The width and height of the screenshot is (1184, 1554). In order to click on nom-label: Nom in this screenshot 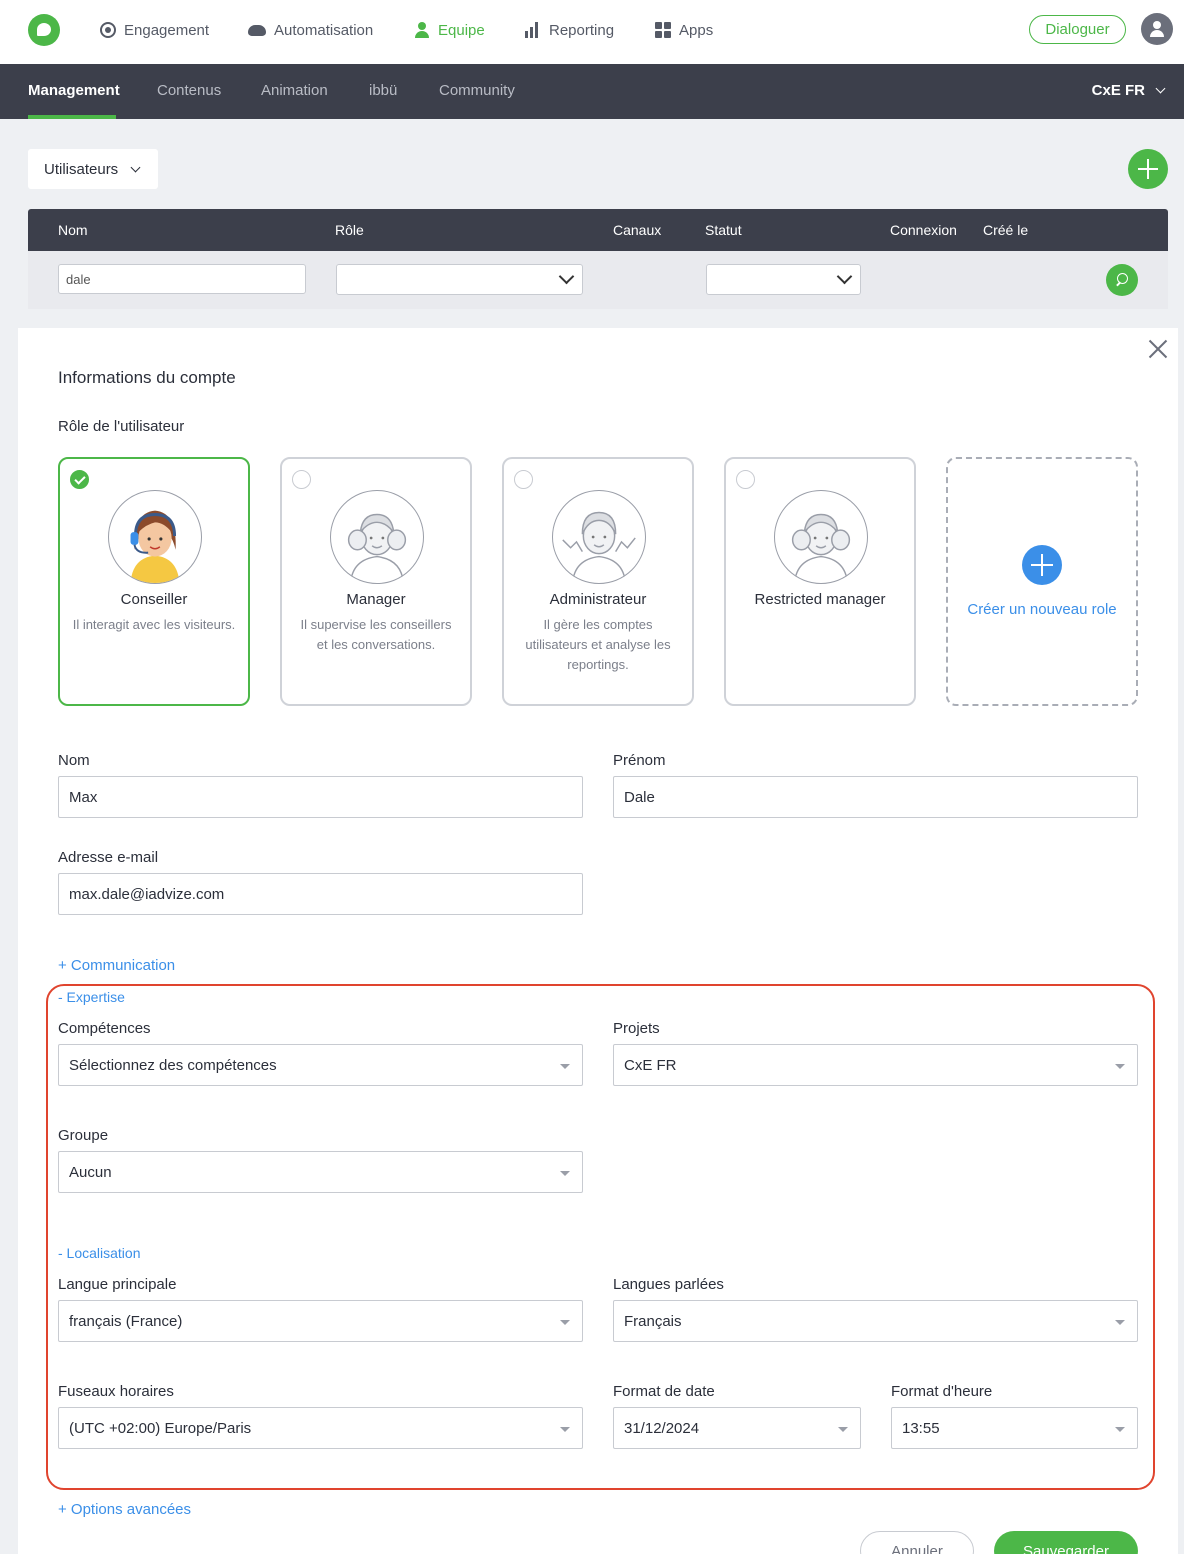, I will do `click(74, 760)`.